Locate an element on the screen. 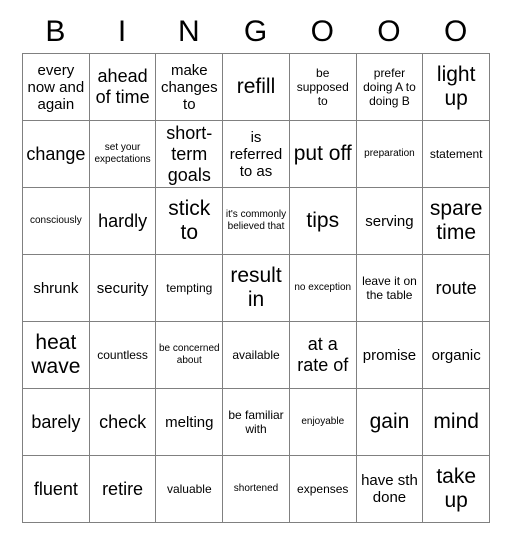  bingo-cell: countless is located at coordinates (123, 355).